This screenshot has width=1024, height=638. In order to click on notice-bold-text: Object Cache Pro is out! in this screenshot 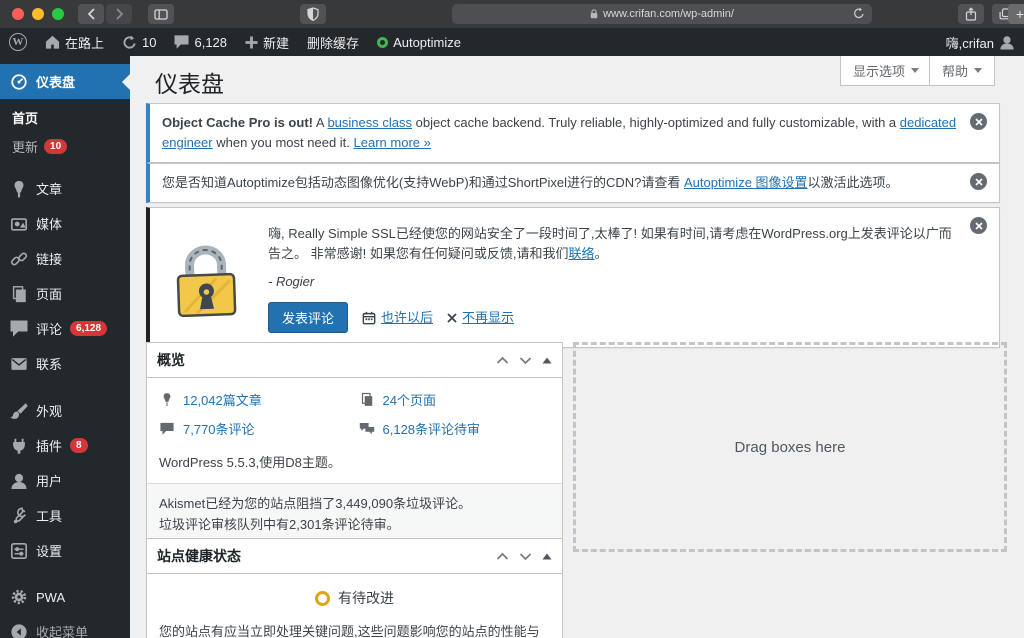, I will do `click(237, 122)`.